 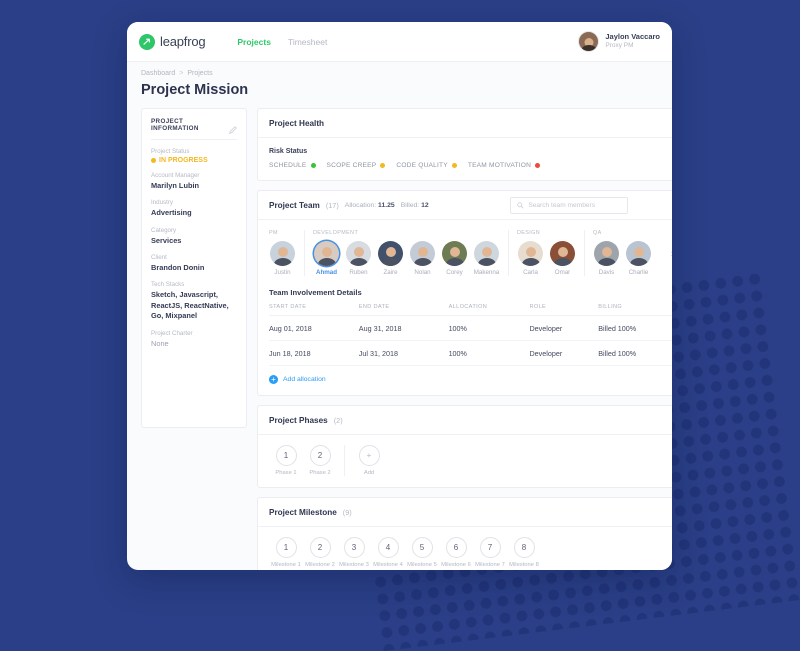 I want to click on cell-start-date: Aug 01, 2018, so click(x=314, y=328).